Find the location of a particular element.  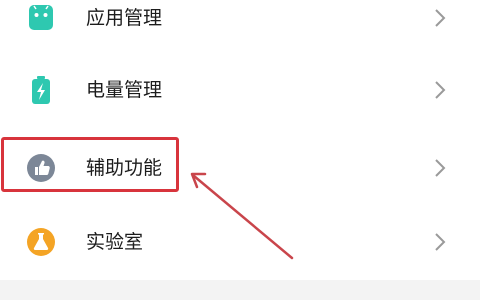

settings-item-label: 辅助功能 is located at coordinates (124, 168).